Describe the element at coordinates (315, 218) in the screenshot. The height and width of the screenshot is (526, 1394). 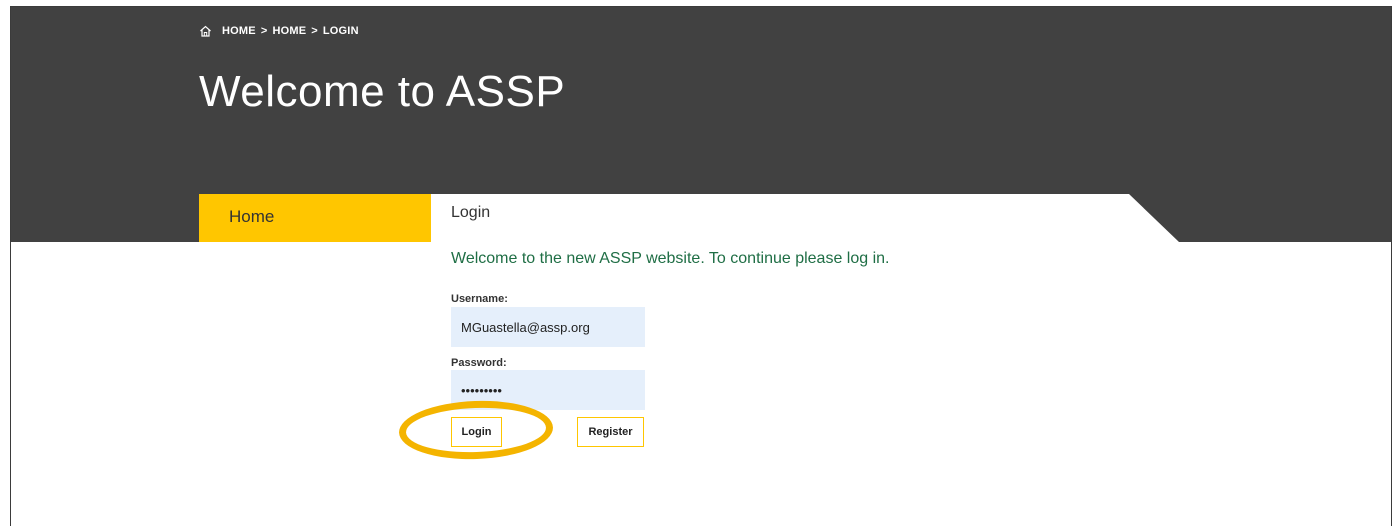
I see `nav-home: Home` at that location.